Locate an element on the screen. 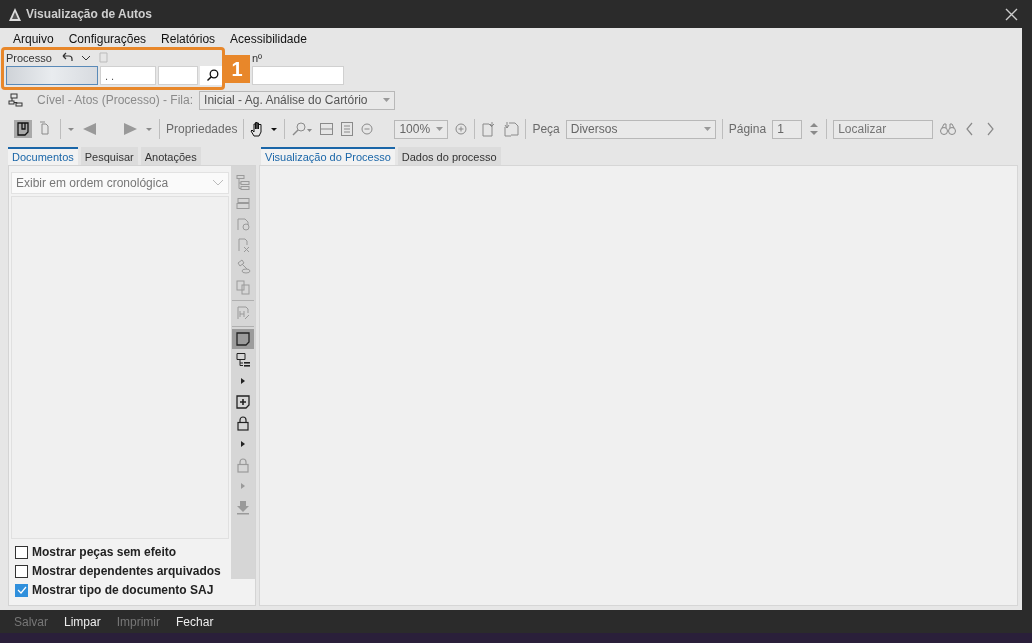 Image resolution: width=1032 pixels, height=643 pixels. properties-button: Propriedades is located at coordinates (202, 129).